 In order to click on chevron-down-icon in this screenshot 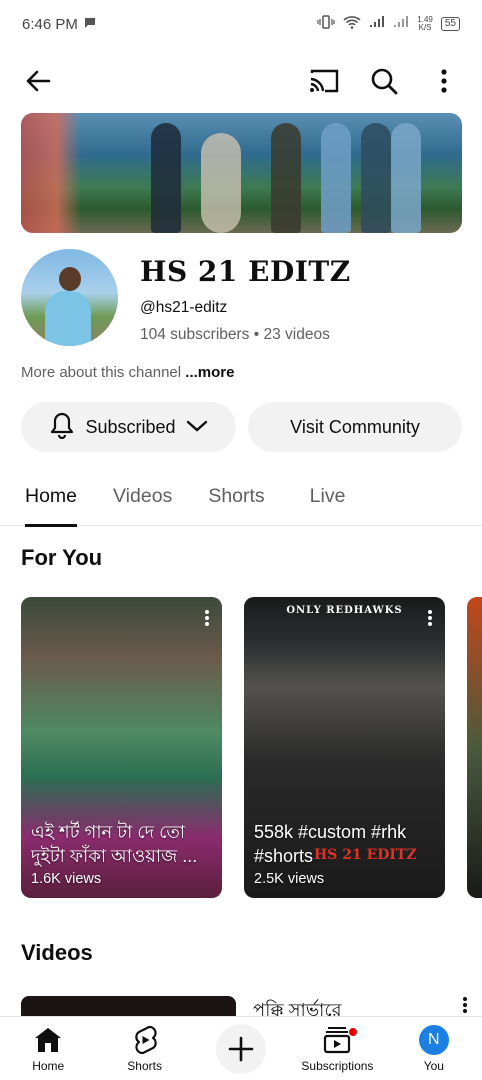, I will do `click(197, 427)`.